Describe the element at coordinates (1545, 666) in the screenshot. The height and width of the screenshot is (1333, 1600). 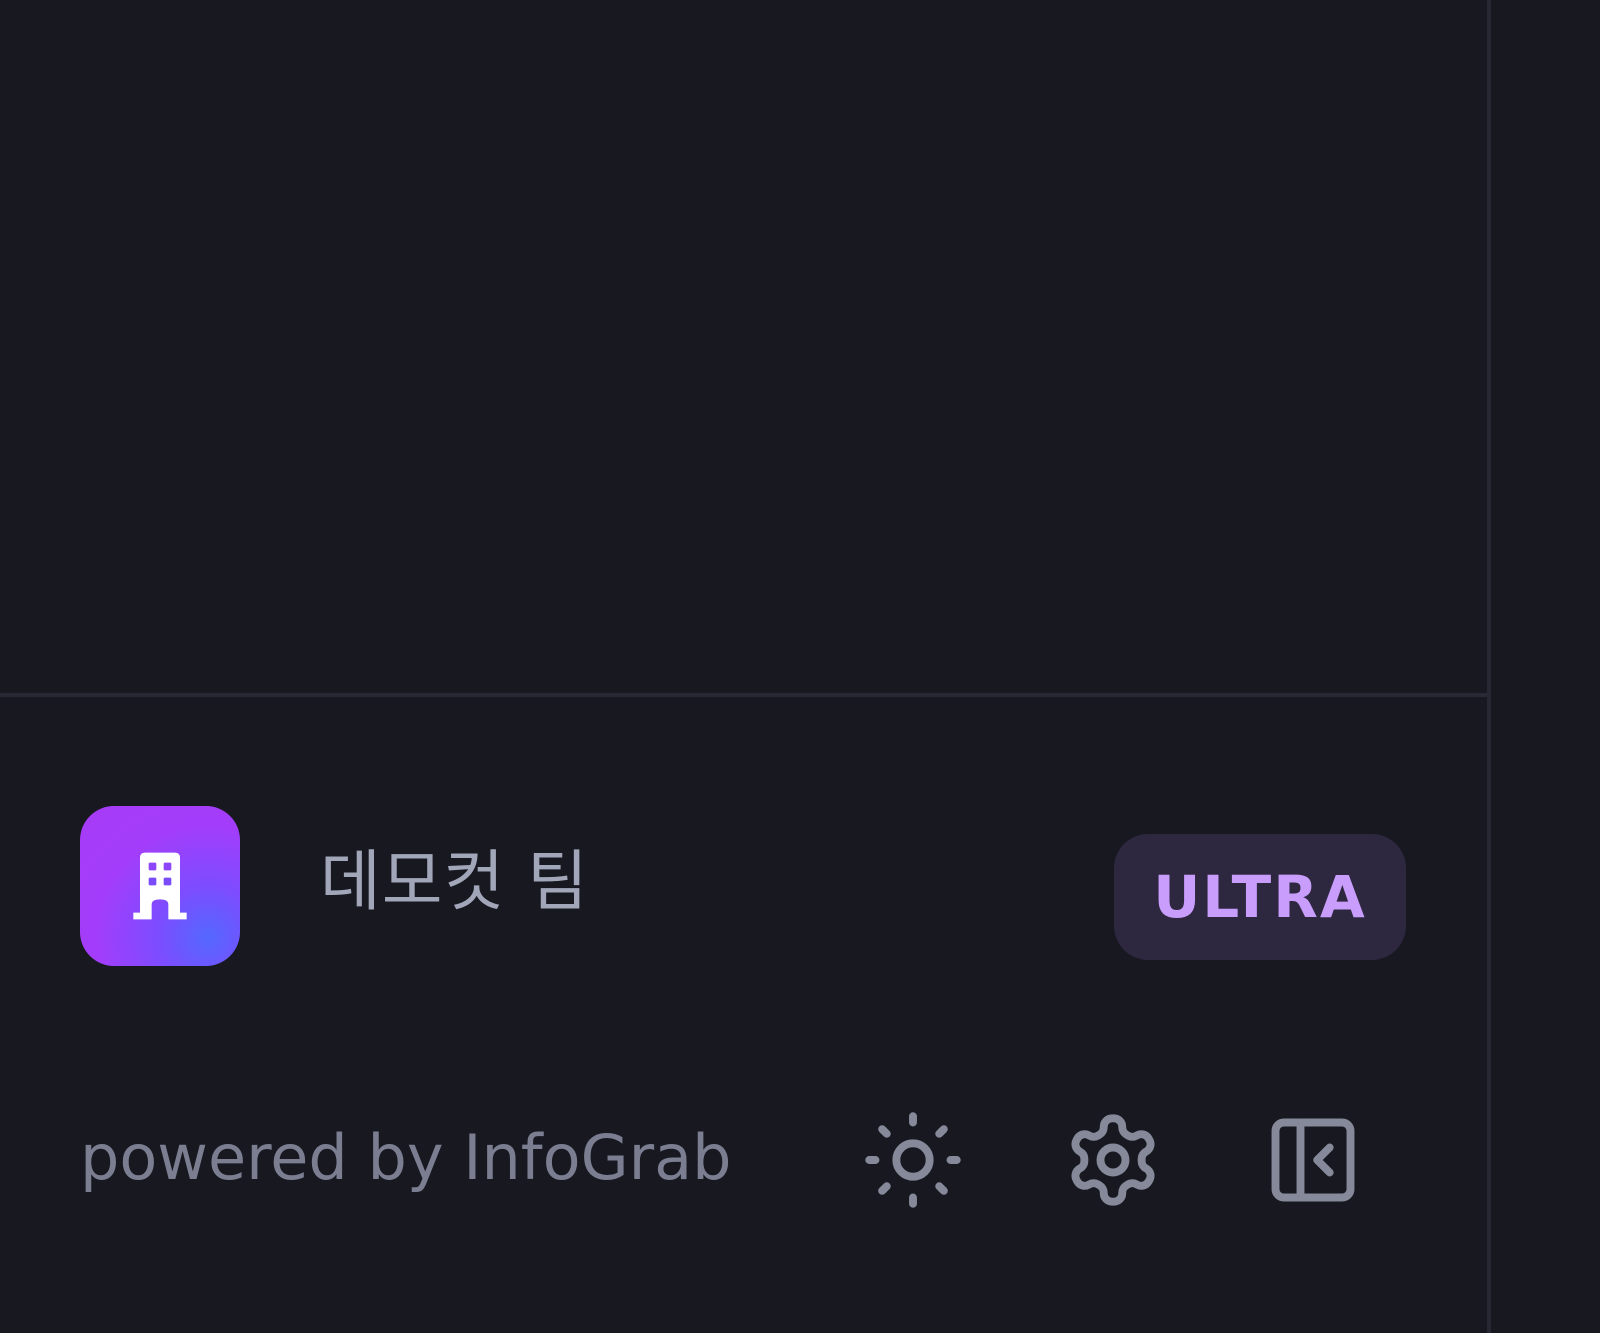
I see `main-content-area` at that location.